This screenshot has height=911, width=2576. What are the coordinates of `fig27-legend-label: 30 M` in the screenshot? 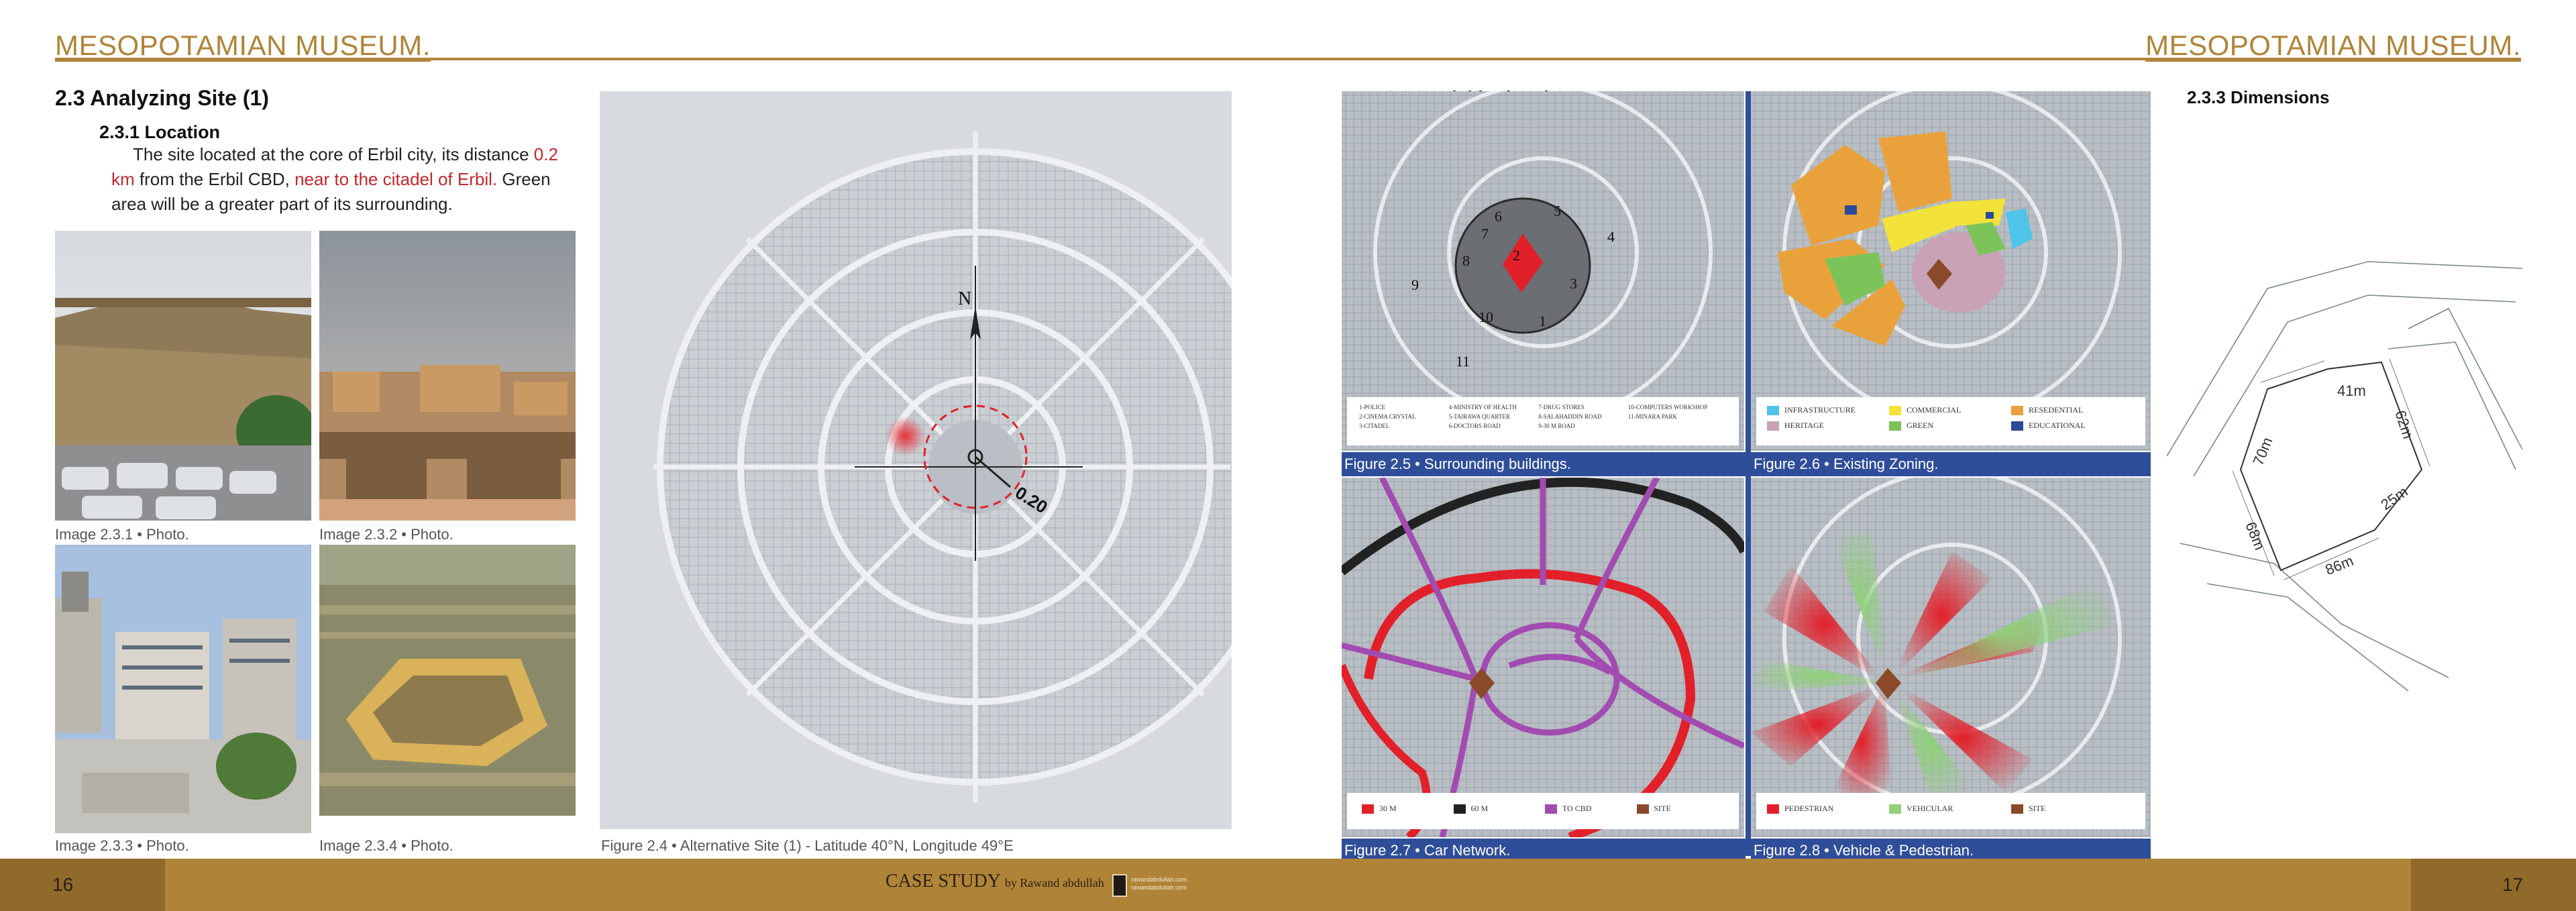 It's located at (1388, 808).